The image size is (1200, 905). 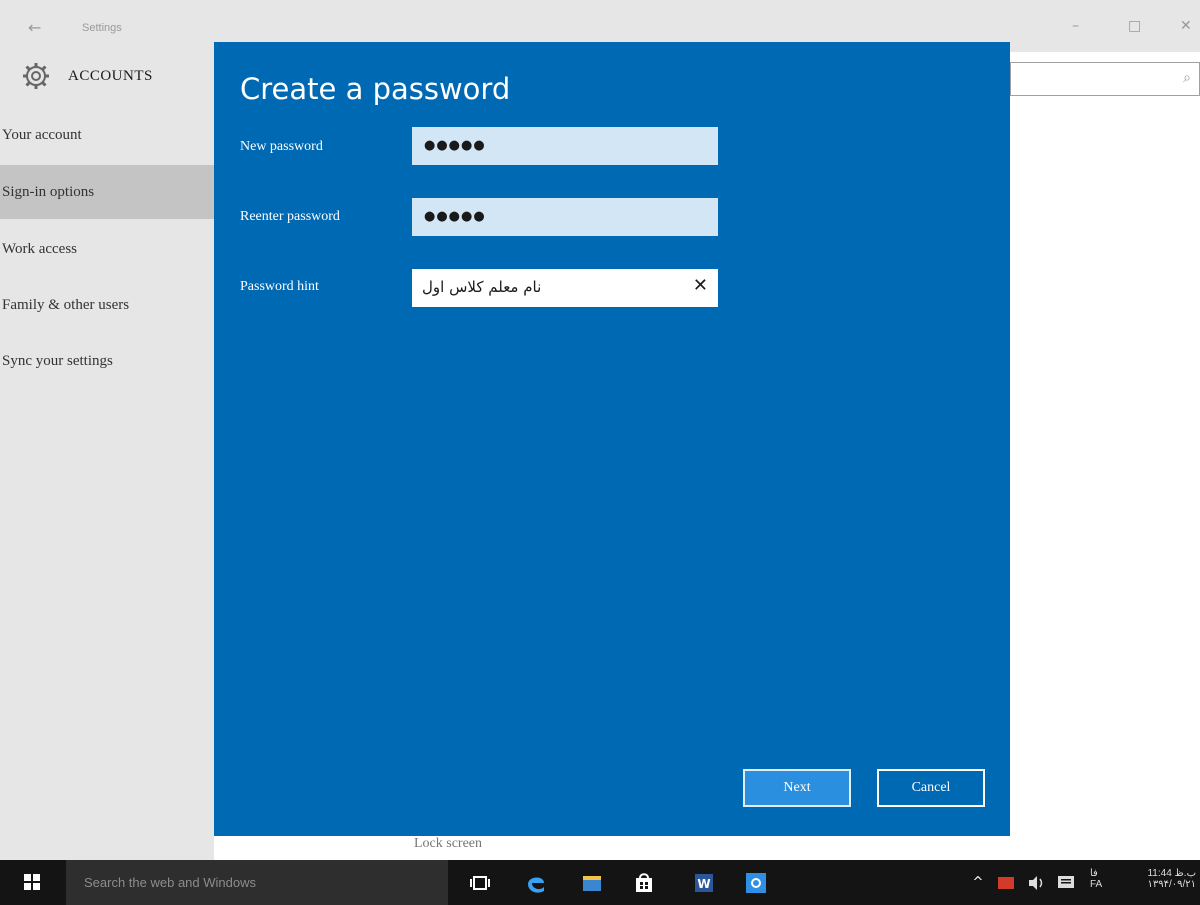 I want to click on language-indicator-bottom: FA, so click(x=1096, y=884).